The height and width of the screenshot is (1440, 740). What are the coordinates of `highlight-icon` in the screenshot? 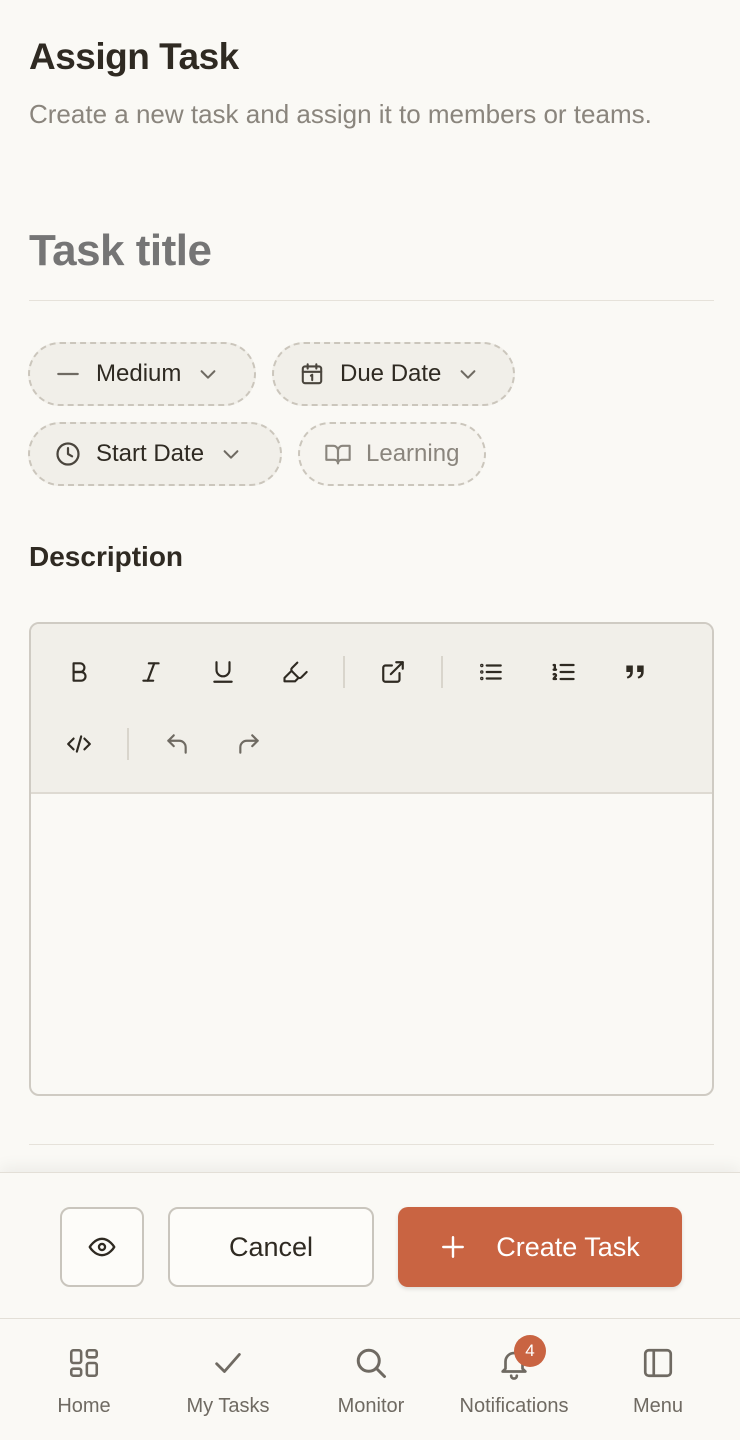 It's located at (295, 672).